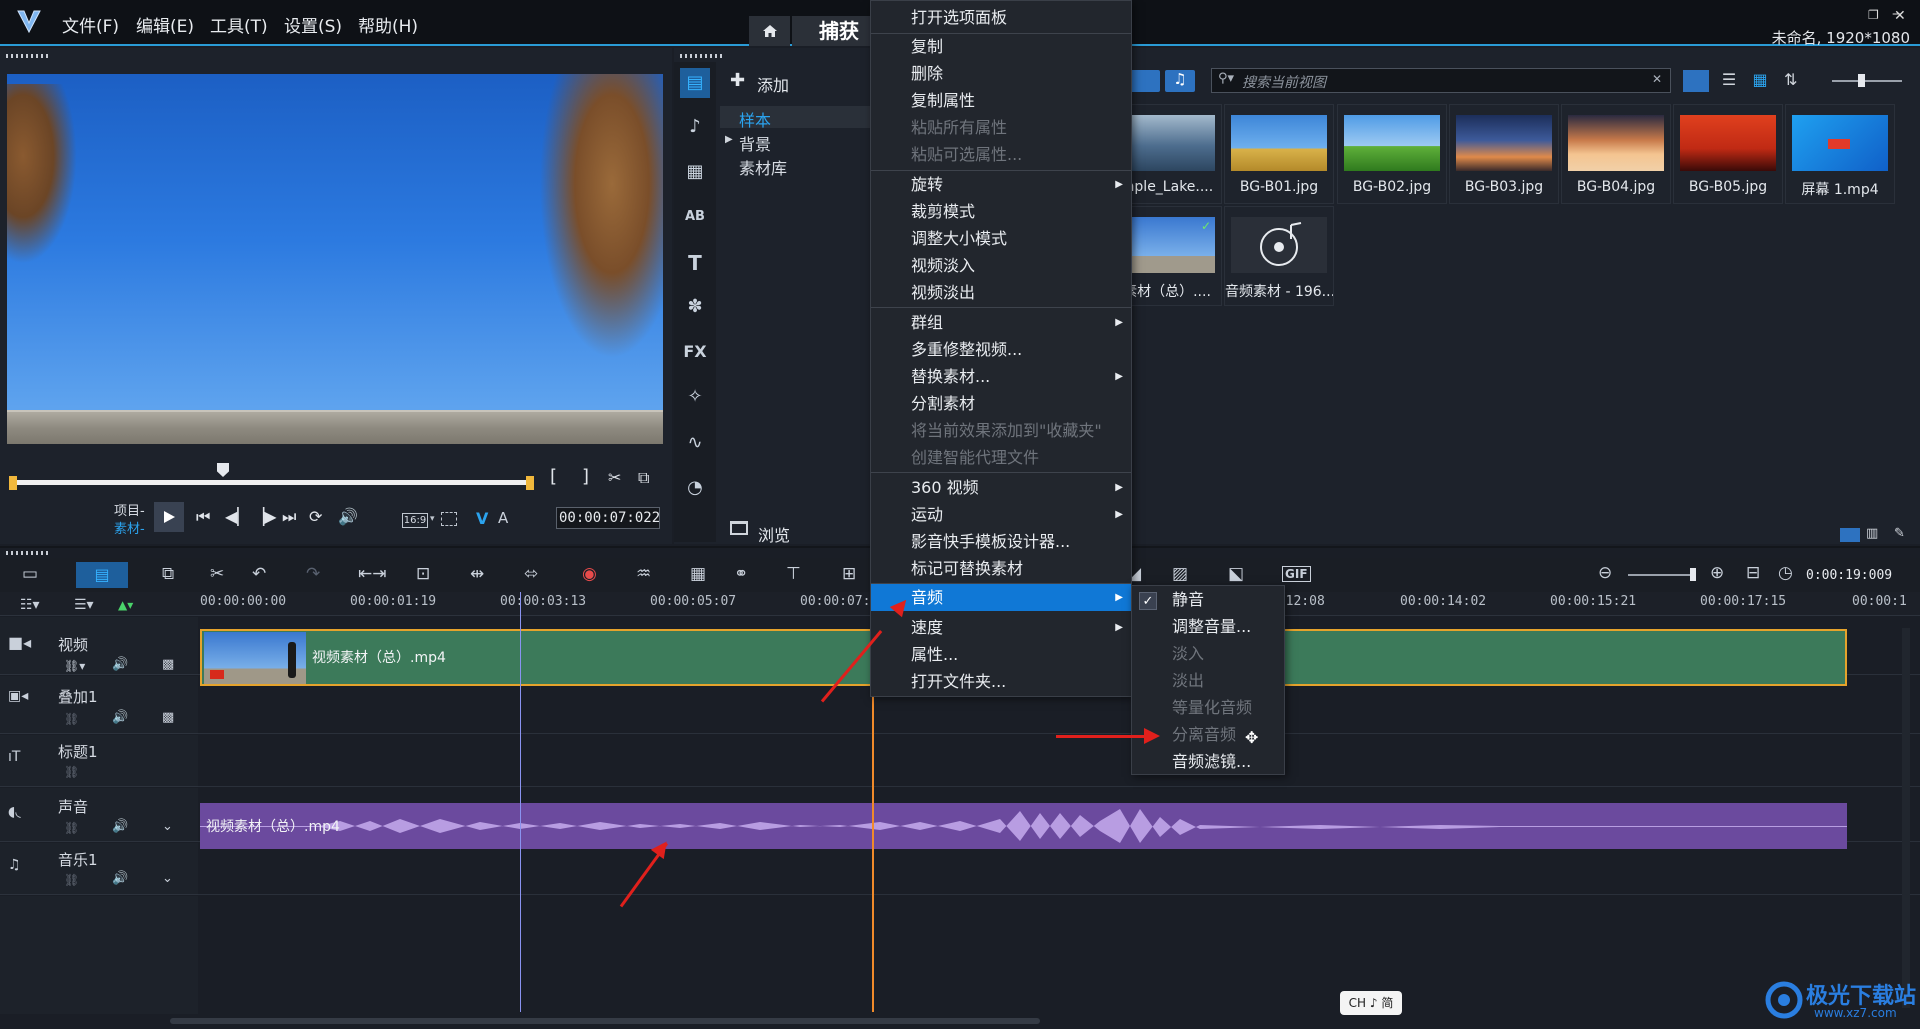 The height and width of the screenshot is (1029, 1920). I want to click on menu-tools: 工具(T), so click(239, 24).